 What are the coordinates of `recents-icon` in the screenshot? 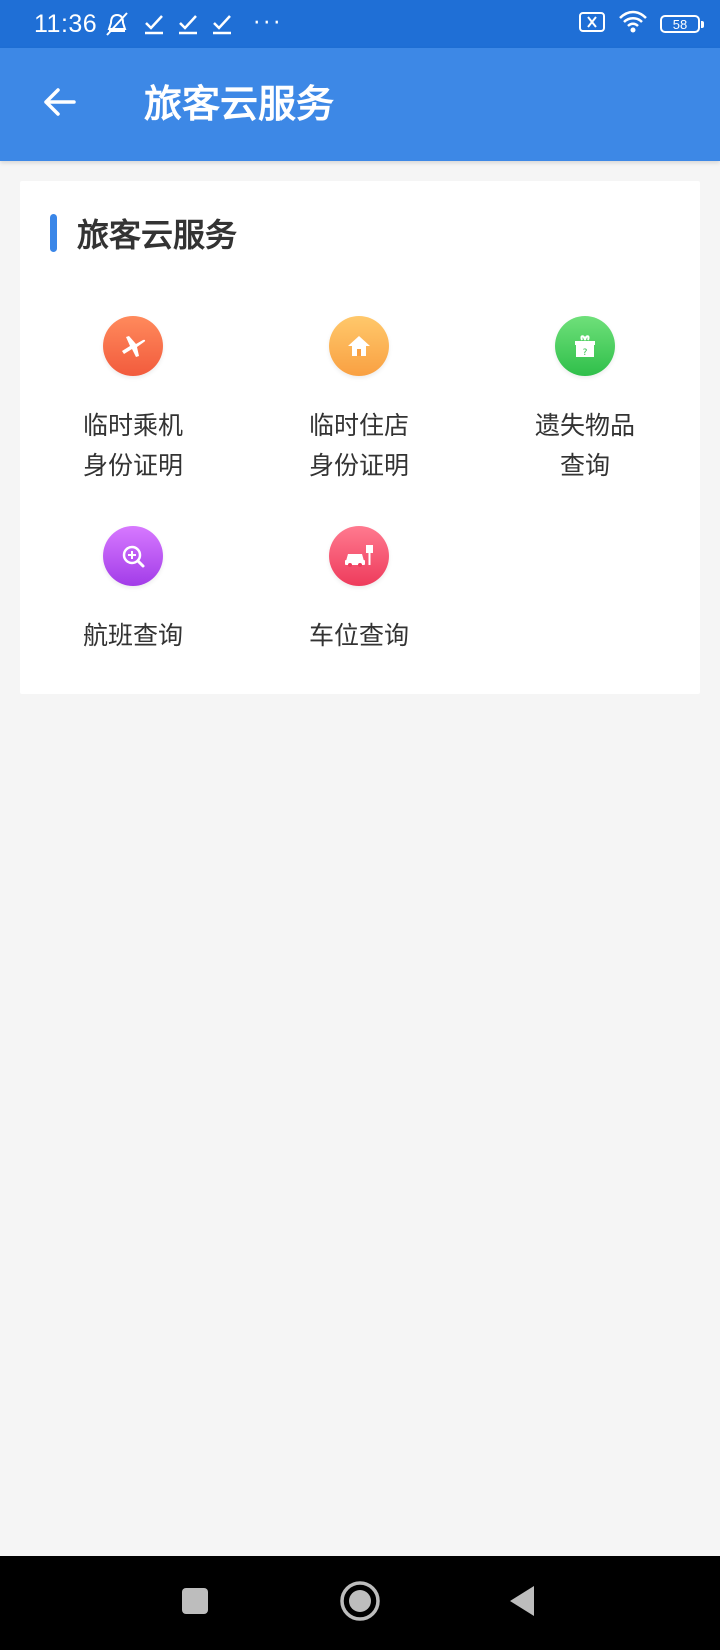 It's located at (195, 1603).